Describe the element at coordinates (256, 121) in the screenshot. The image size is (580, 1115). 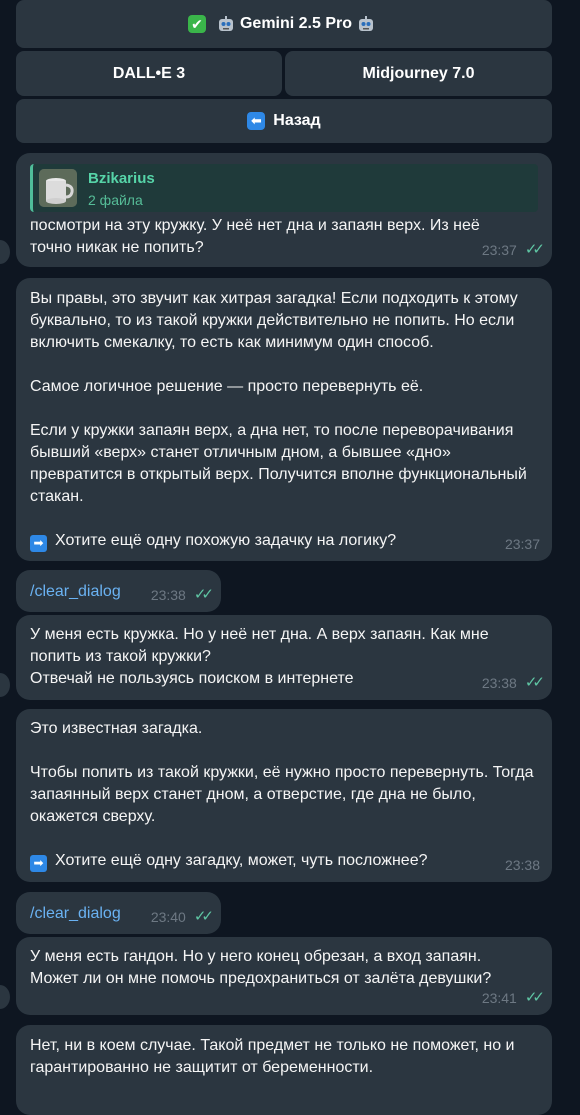
I see `back-arrow-icon: ⬅` at that location.